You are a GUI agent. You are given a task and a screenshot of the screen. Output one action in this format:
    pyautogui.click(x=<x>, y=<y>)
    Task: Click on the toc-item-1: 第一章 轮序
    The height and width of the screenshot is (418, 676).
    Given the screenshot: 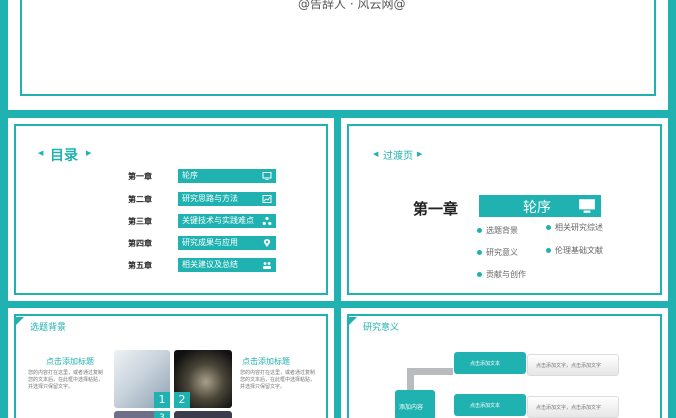 What is the action you would take?
    pyautogui.click(x=171, y=176)
    